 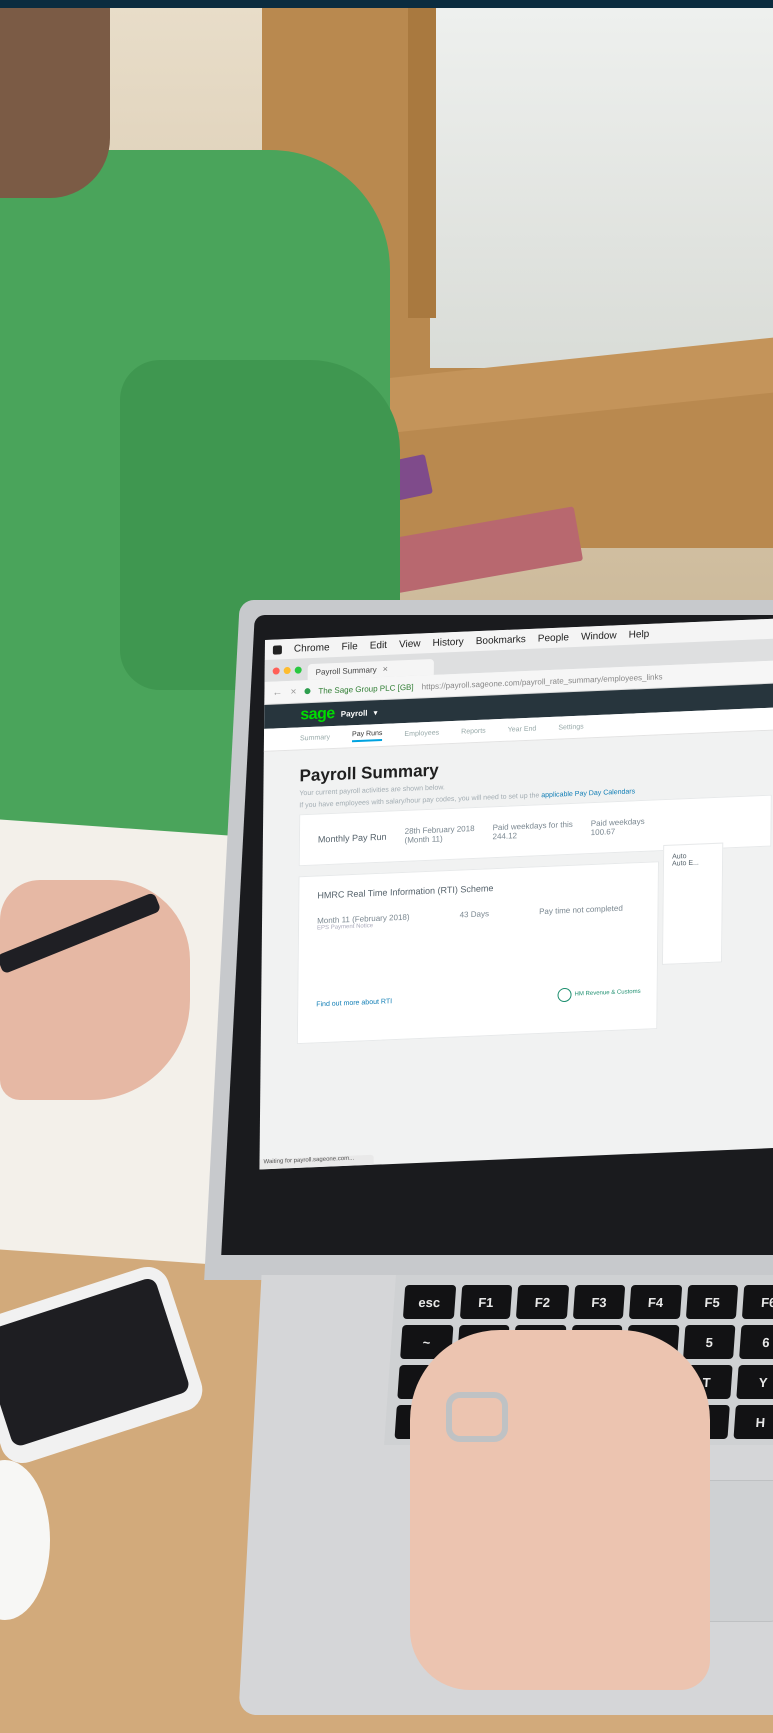 What do you see at coordinates (447, 642) in the screenshot?
I see `menubar-item: History` at bounding box center [447, 642].